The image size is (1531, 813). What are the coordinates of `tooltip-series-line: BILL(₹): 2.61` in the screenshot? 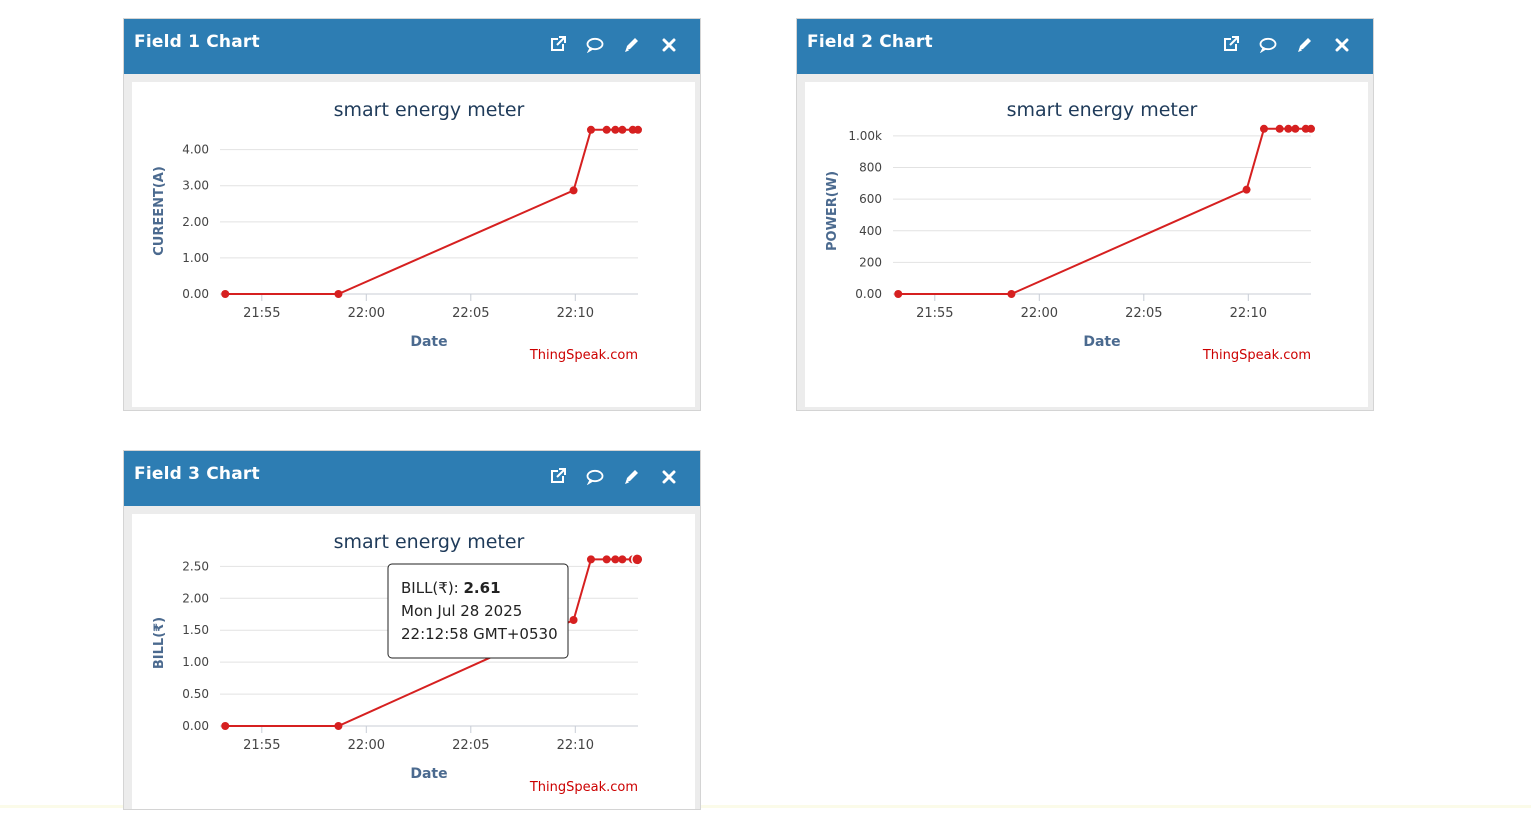 It's located at (451, 588).